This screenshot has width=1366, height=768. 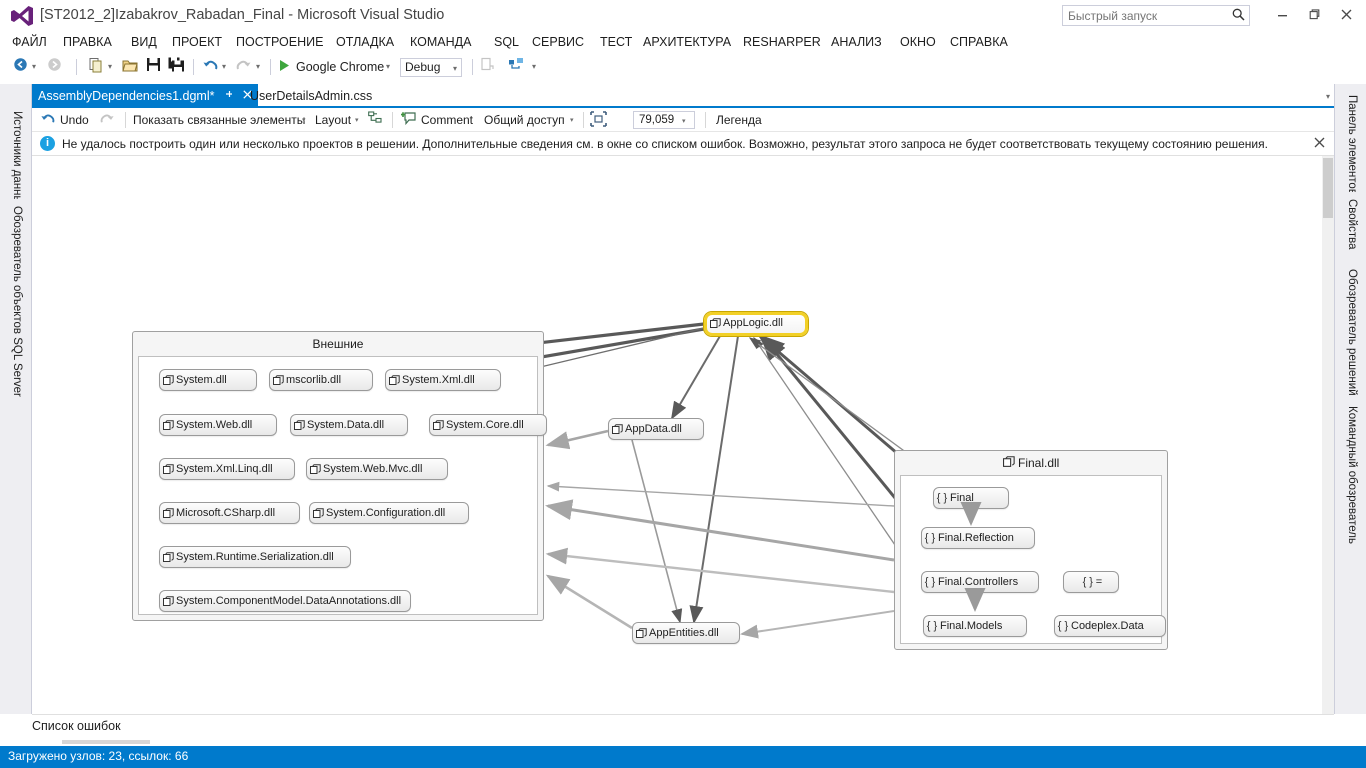 What do you see at coordinates (219, 120) in the screenshot?
I see `show-related-elements-button: Показать связанные элементы` at bounding box center [219, 120].